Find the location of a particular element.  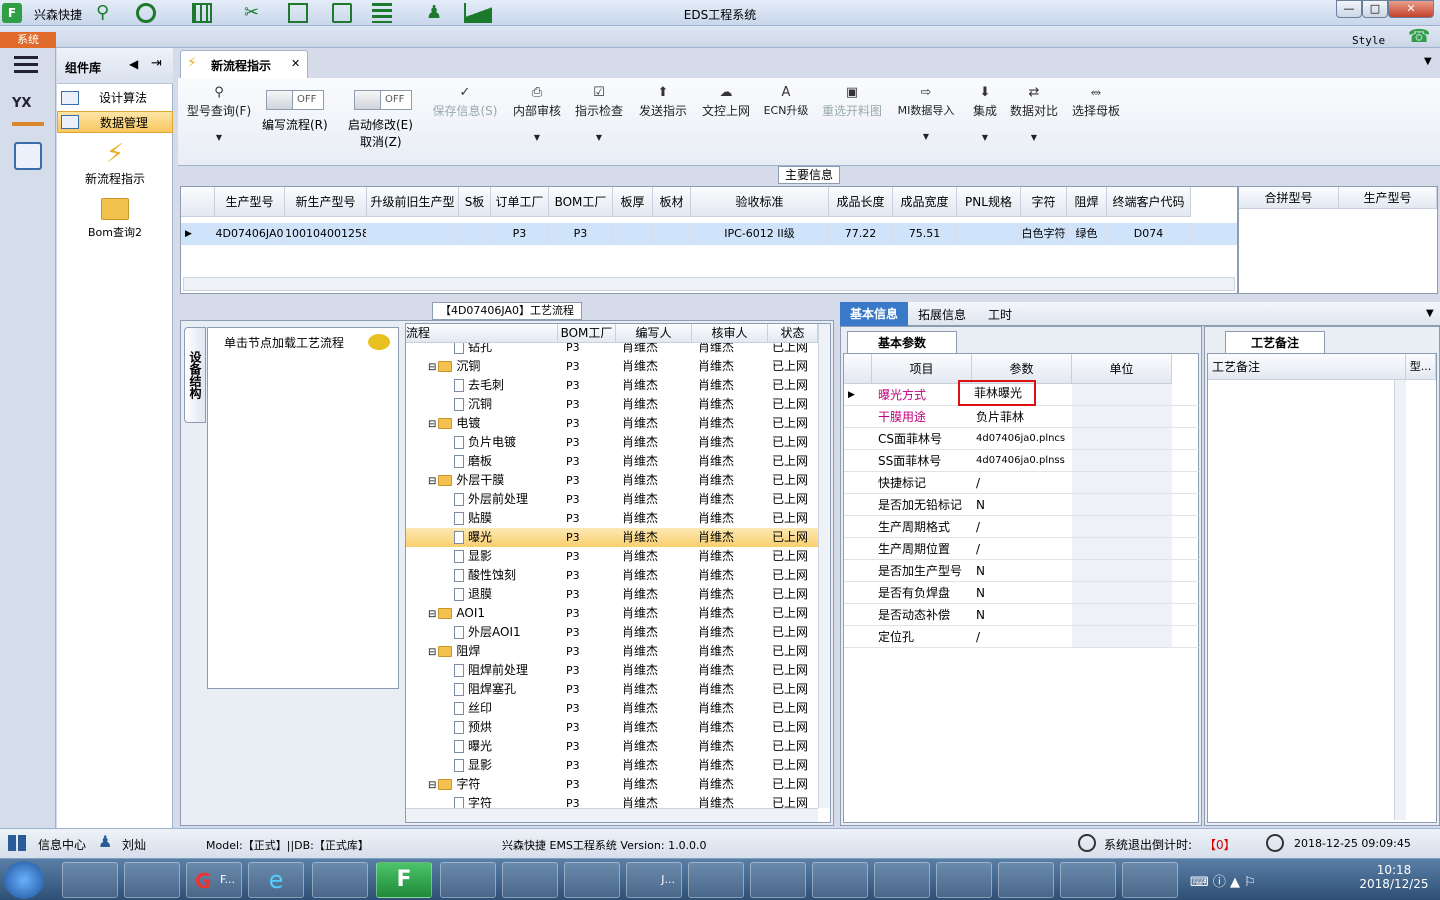

flow-node: 酸性蚀刻 P3 肖维杰 肖维杰 已上网 is located at coordinates (612, 575).